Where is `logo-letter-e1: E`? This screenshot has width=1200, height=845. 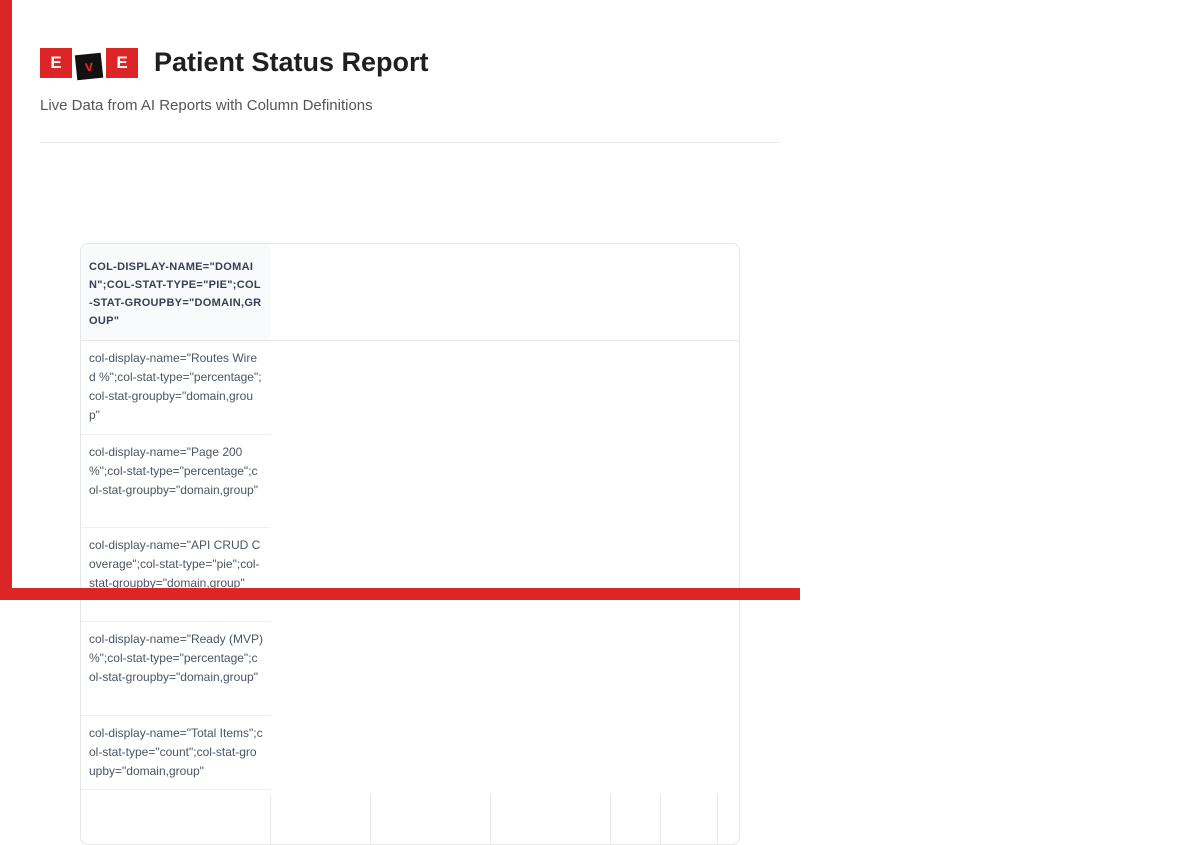
logo-letter-e1: E is located at coordinates (56, 62).